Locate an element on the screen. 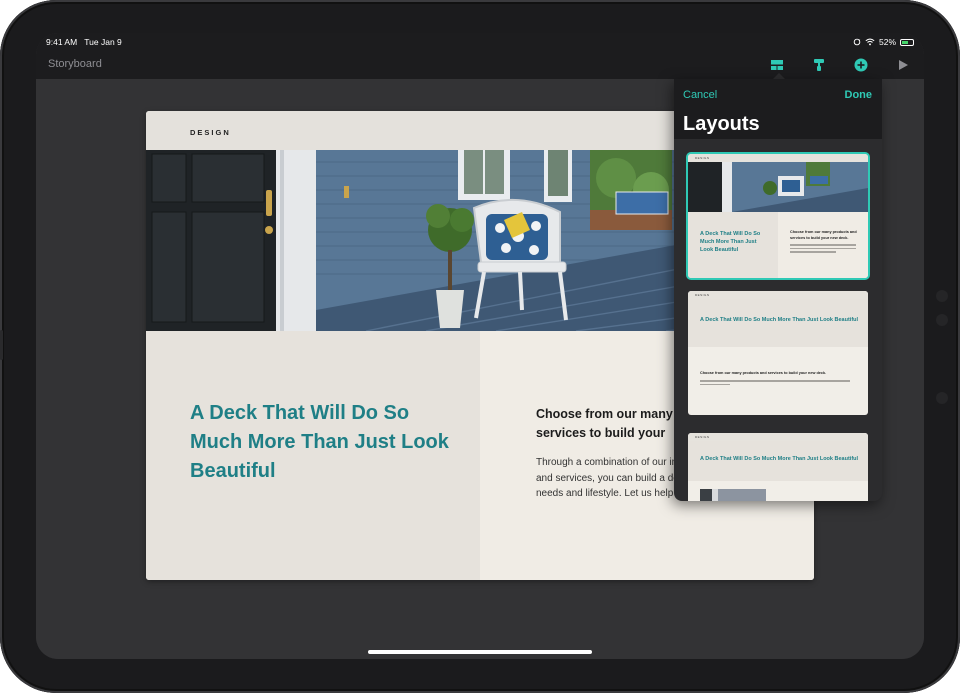  status-time-label: 9:41 AM is located at coordinates (62, 42).